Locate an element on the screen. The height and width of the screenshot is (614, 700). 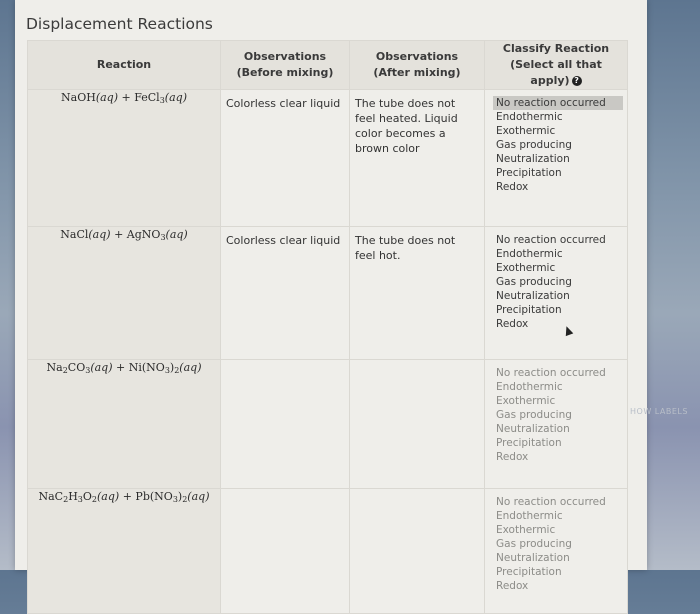
reactant-a: Na is located at coordinates (54, 367).